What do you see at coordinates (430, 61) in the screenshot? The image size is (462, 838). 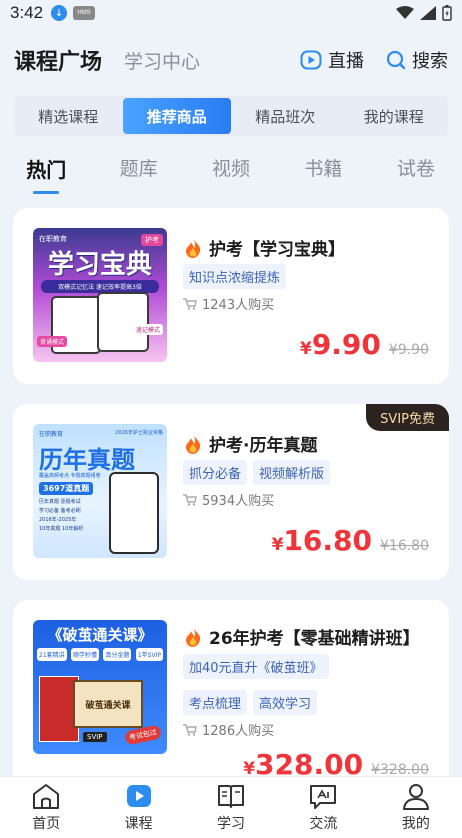 I see `search-label: 搜索` at bounding box center [430, 61].